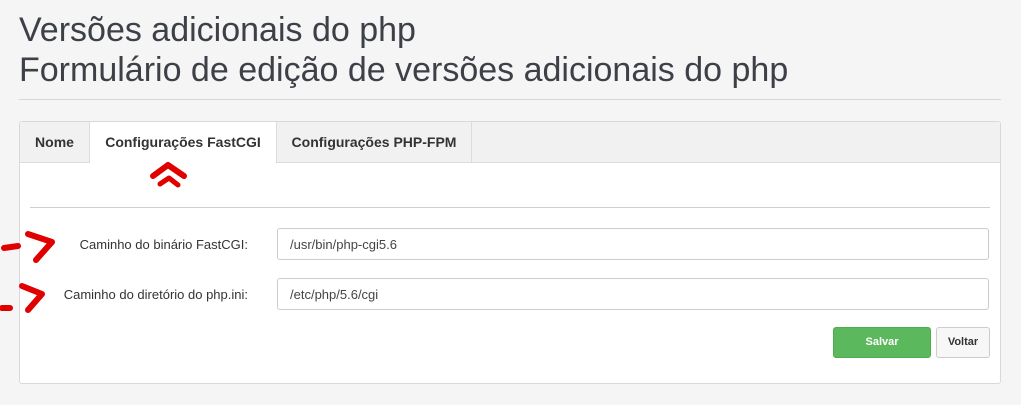 The height and width of the screenshot is (405, 1021). Describe the element at coordinates (163, 244) in the screenshot. I see `binary-path-label: Caminho do binário FastCGI:` at that location.